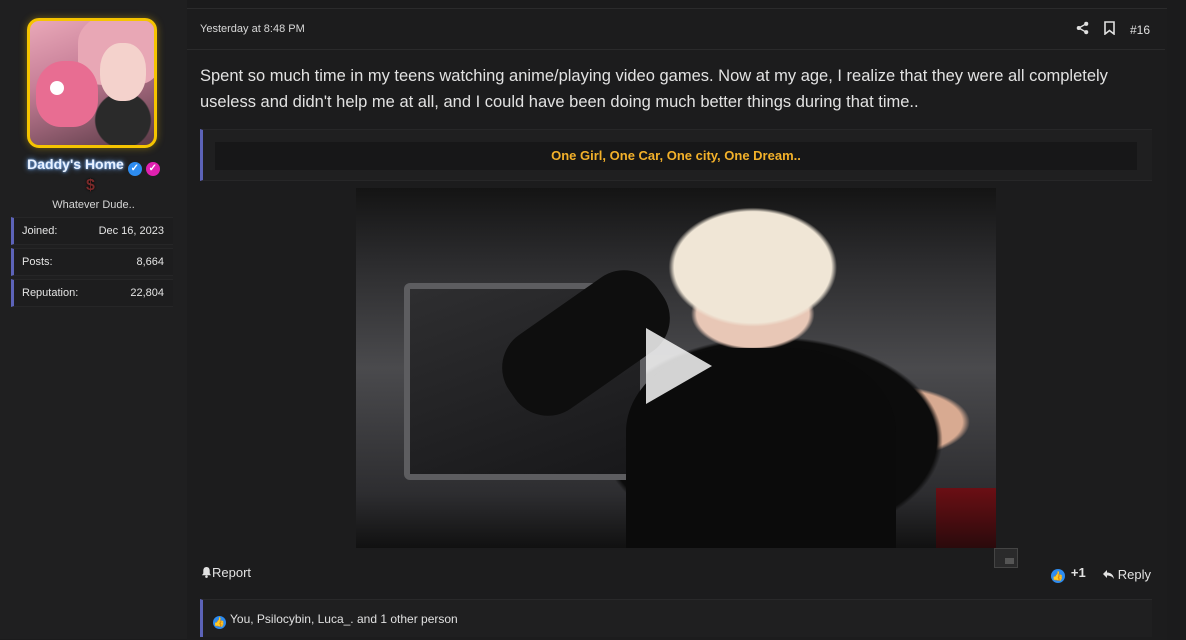 This screenshot has height=640, width=1186. Describe the element at coordinates (50, 293) in the screenshot. I see `stat-label: Reputation:` at that location.